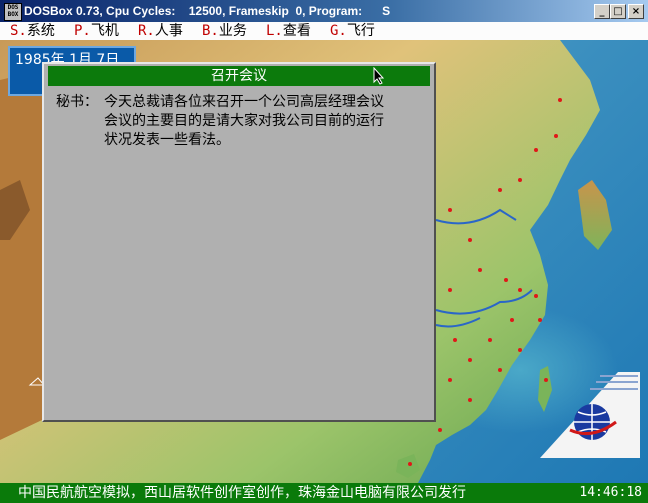 The height and width of the screenshot is (503, 648). What do you see at coordinates (288, 31) in the screenshot?
I see `menu-view: L.查看` at bounding box center [288, 31].